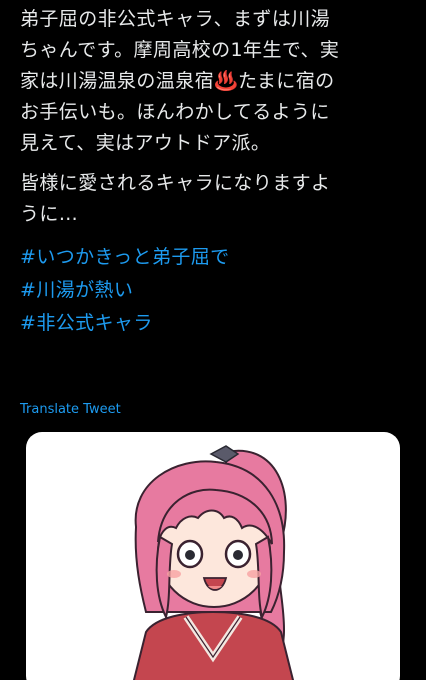  What do you see at coordinates (220, 257) in the screenshot?
I see `hashtag-link: #いつかきっと弟子屈で` at bounding box center [220, 257].